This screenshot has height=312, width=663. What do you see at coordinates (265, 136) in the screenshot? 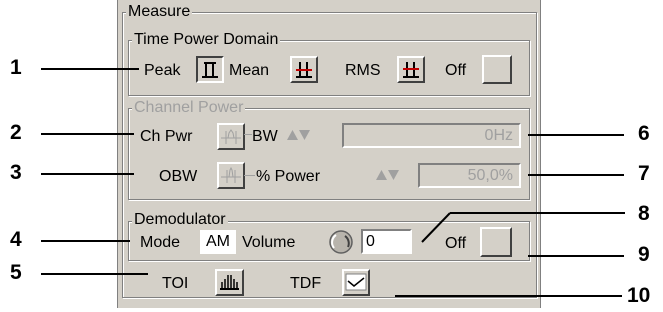
I see `bw-label: BW` at bounding box center [265, 136].